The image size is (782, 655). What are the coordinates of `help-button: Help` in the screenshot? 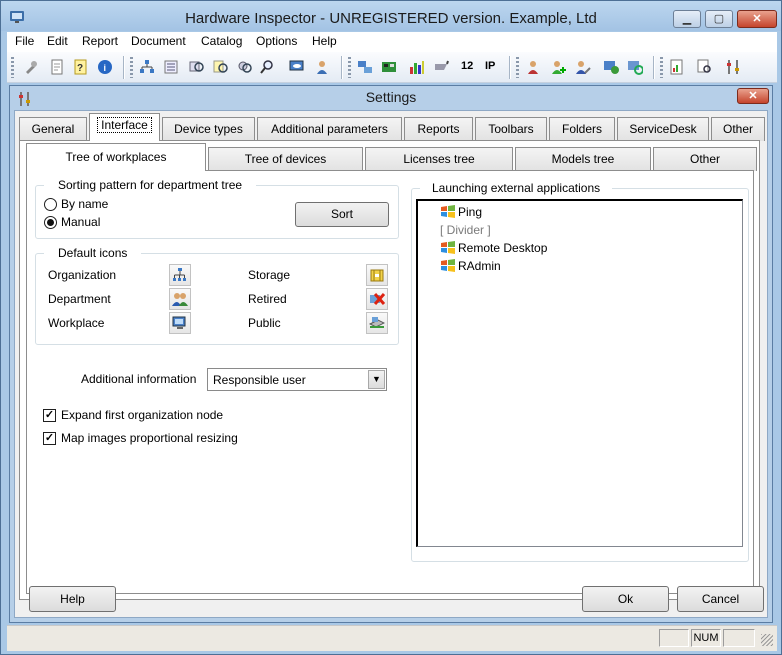 It's located at (72, 599).